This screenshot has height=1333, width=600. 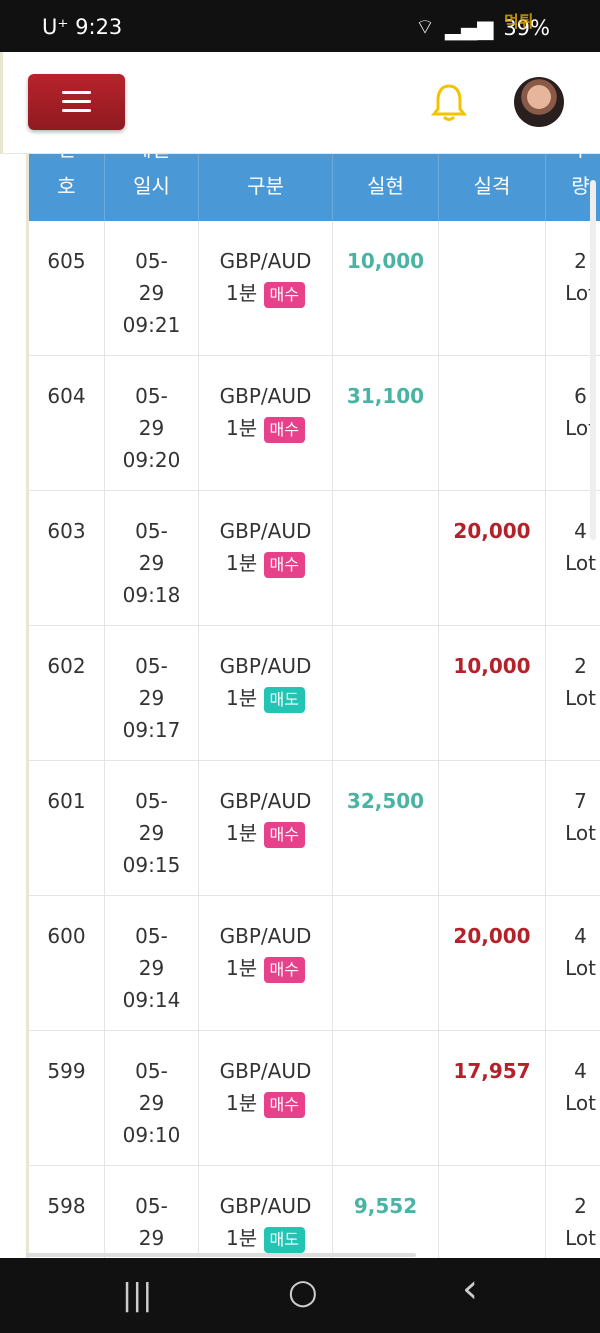 I want to click on table-cell: 05- 29 09:18, so click(x=152, y=558).